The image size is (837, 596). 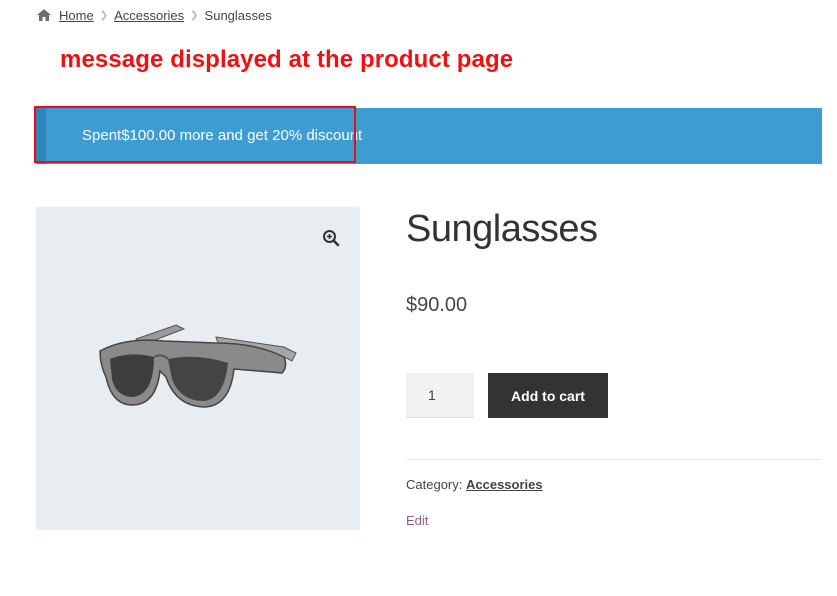 I want to click on annotation-highlight-box, so click(x=195, y=134).